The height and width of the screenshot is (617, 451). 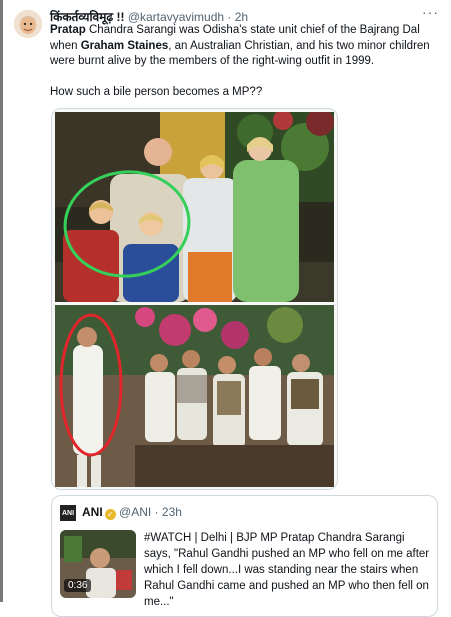 I want to click on quoted-tweet-header: ANI ✓ @ANI · 23h, so click(x=132, y=512).